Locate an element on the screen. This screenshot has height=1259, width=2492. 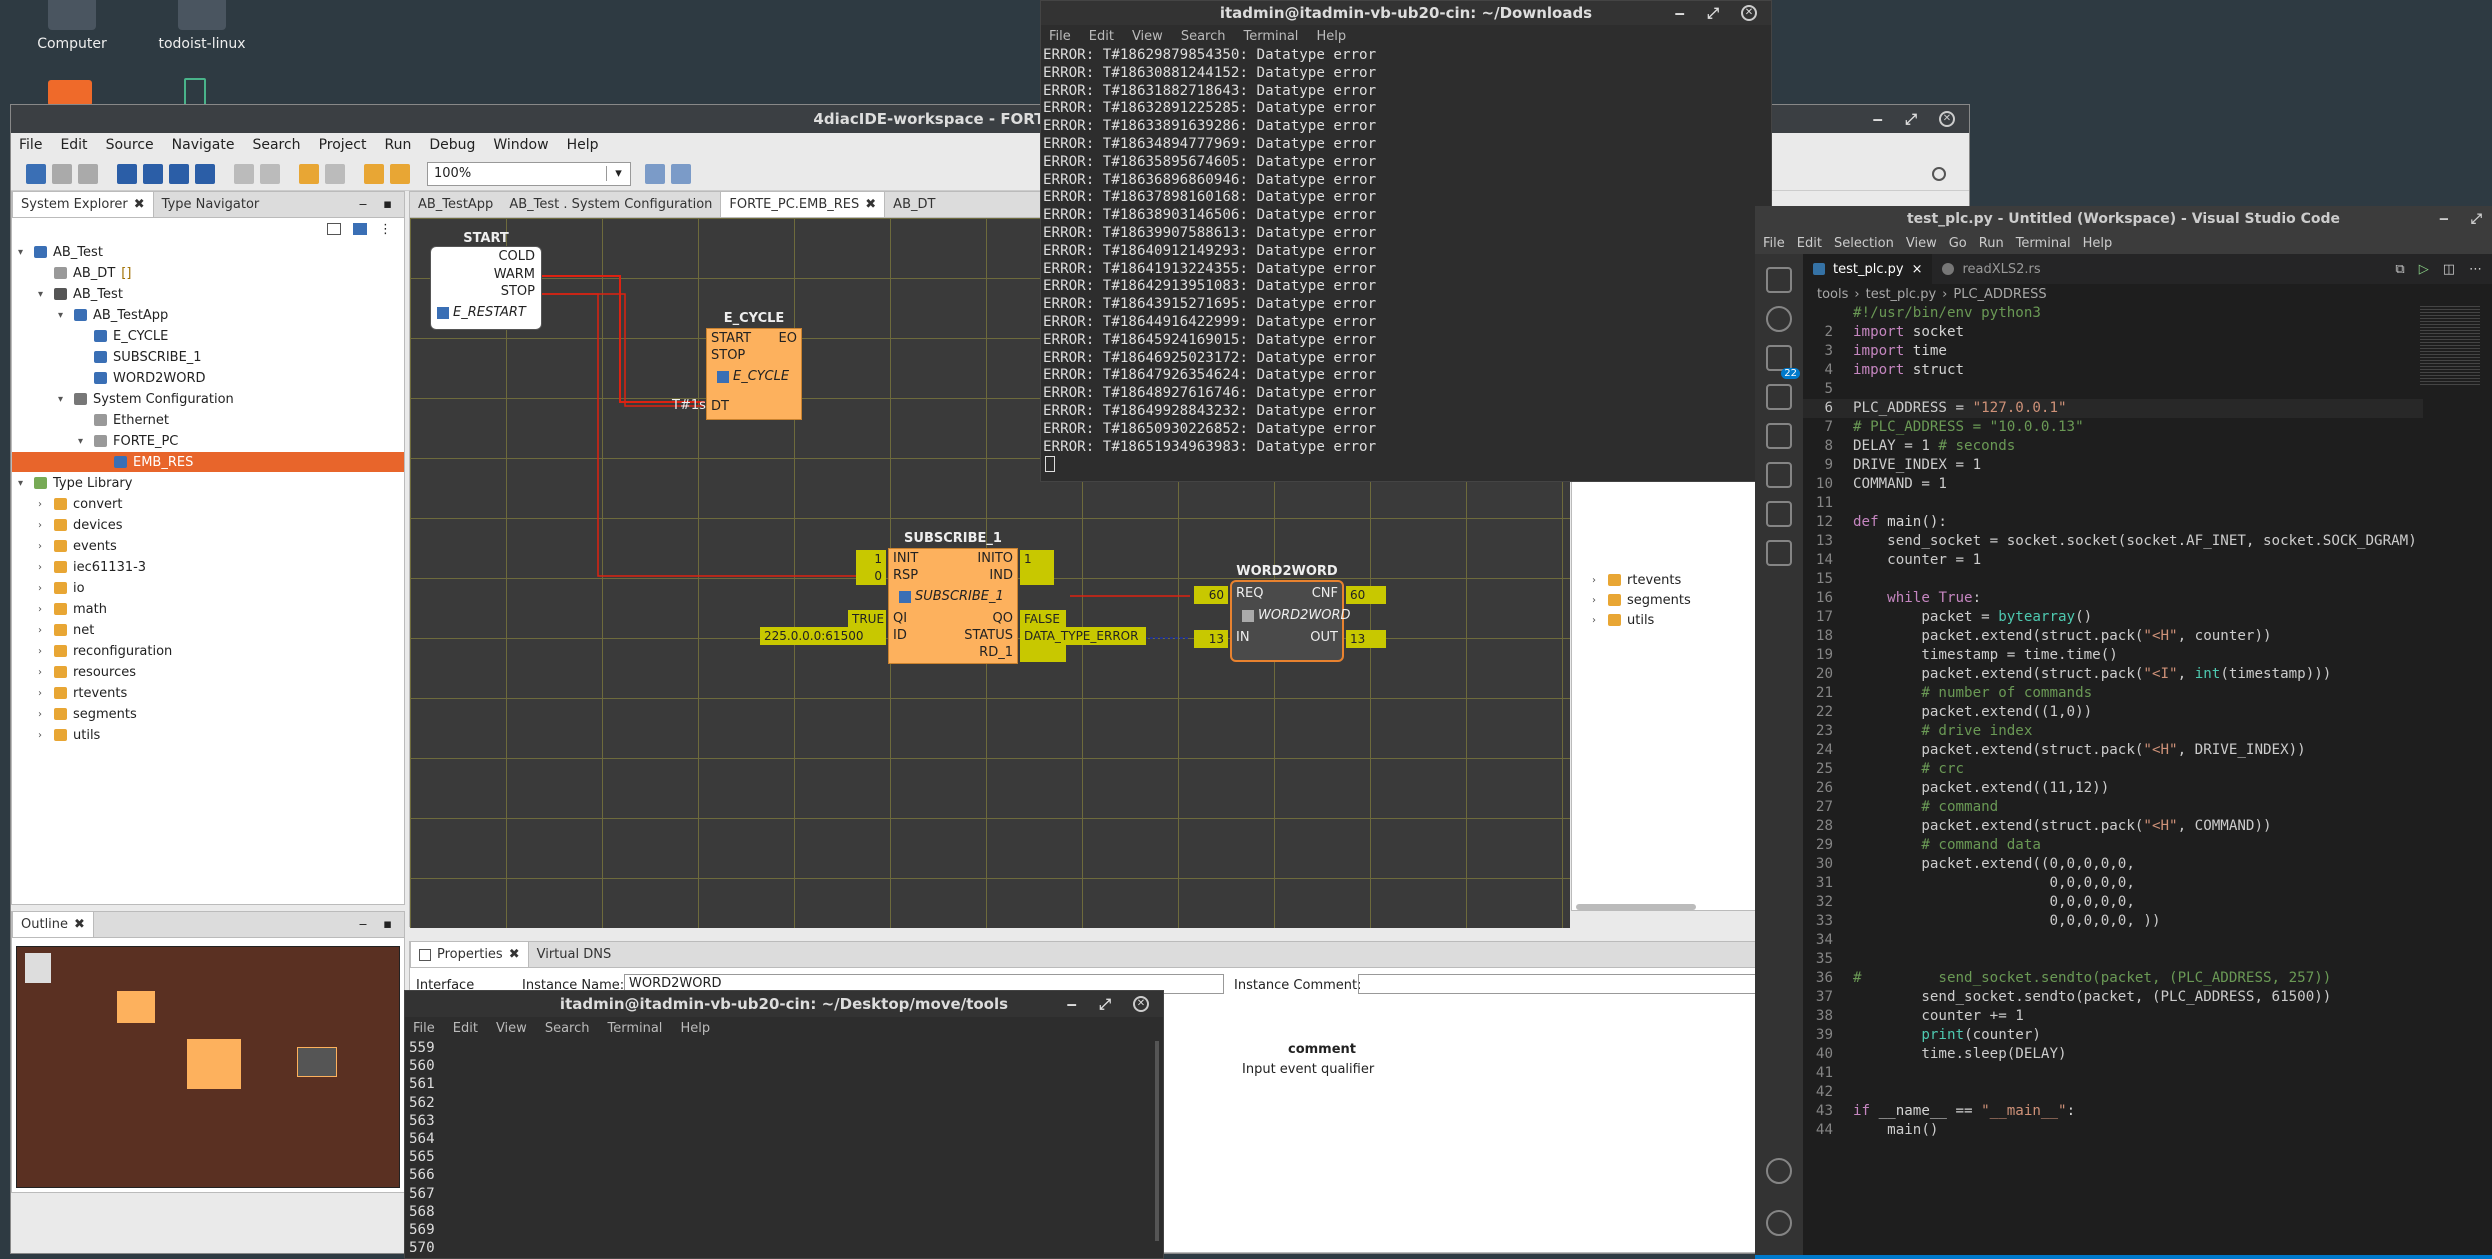
fb-start: START COLD WARM STOP E_RESTART is located at coordinates (486, 280).